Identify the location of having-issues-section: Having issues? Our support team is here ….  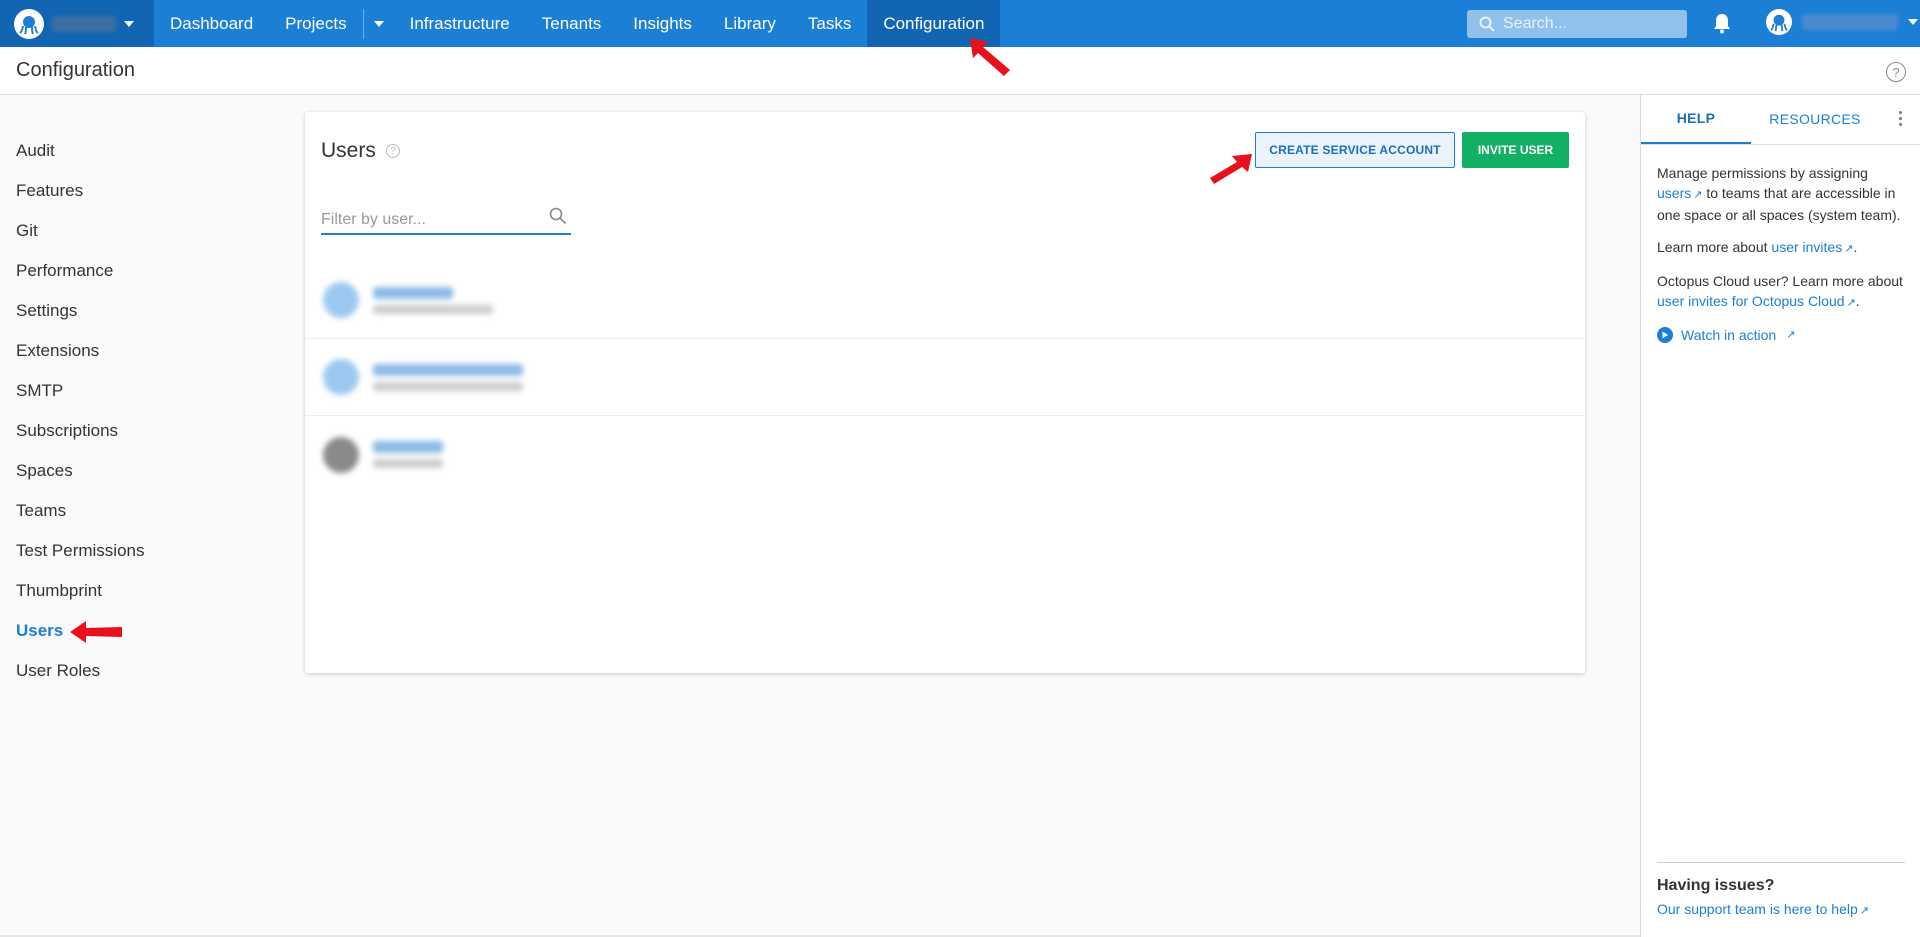
(1781, 889).